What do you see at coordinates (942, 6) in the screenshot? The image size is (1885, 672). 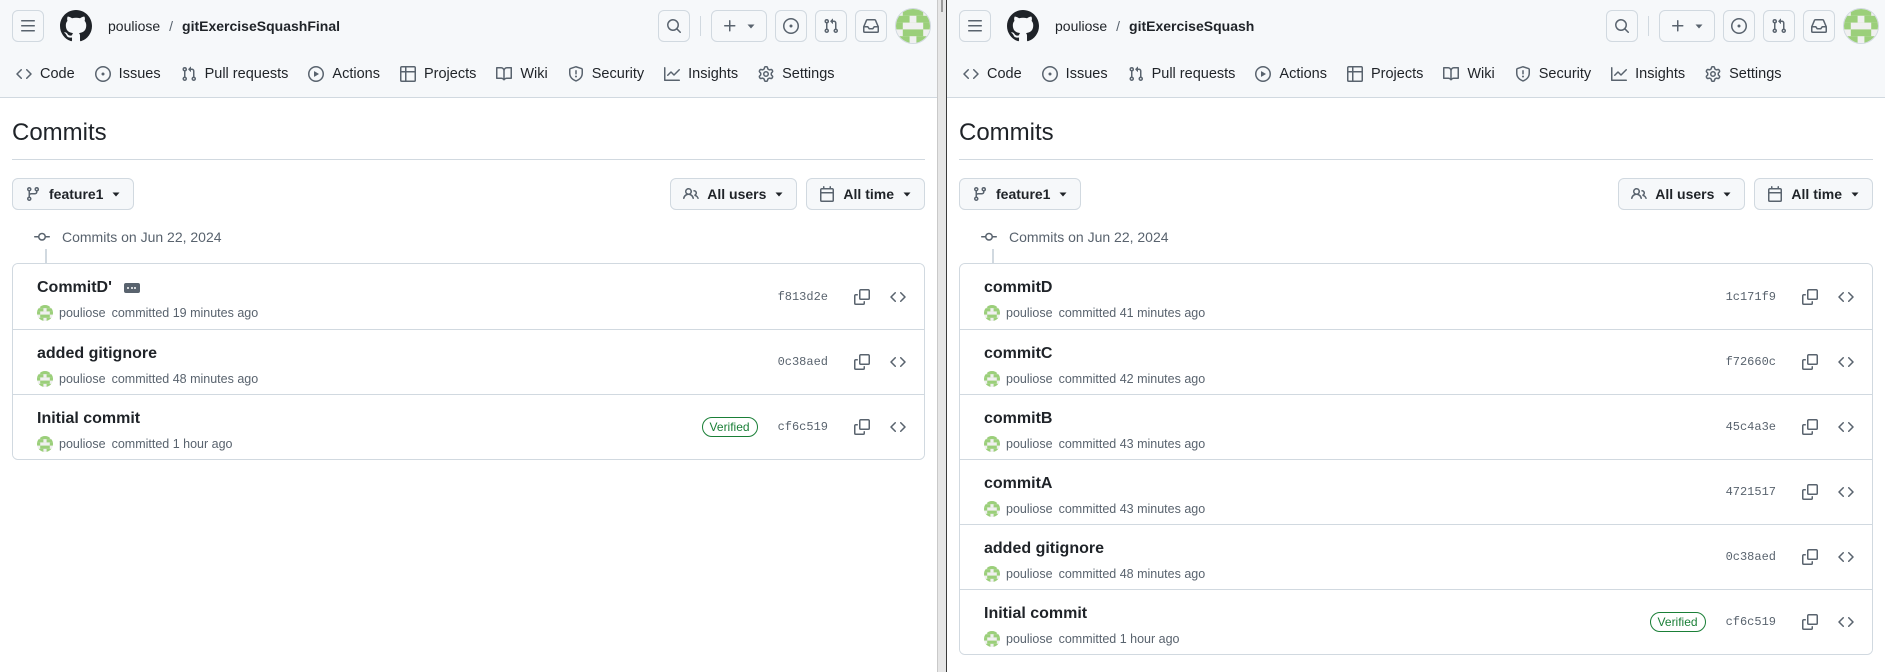 I see `divider-grip` at bounding box center [942, 6].